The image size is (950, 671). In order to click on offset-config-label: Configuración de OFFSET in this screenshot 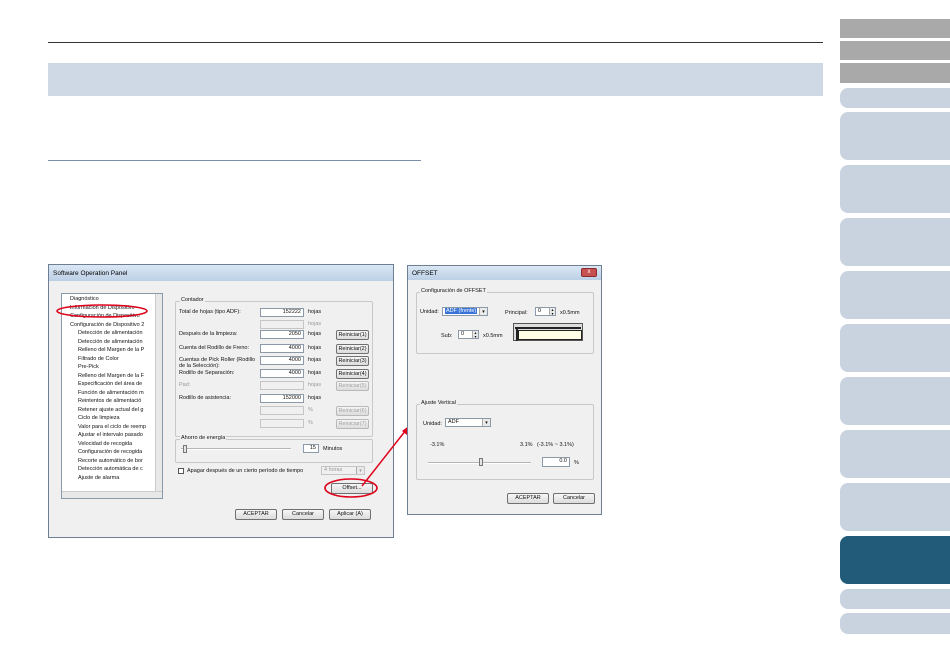, I will do `click(453, 291)`.